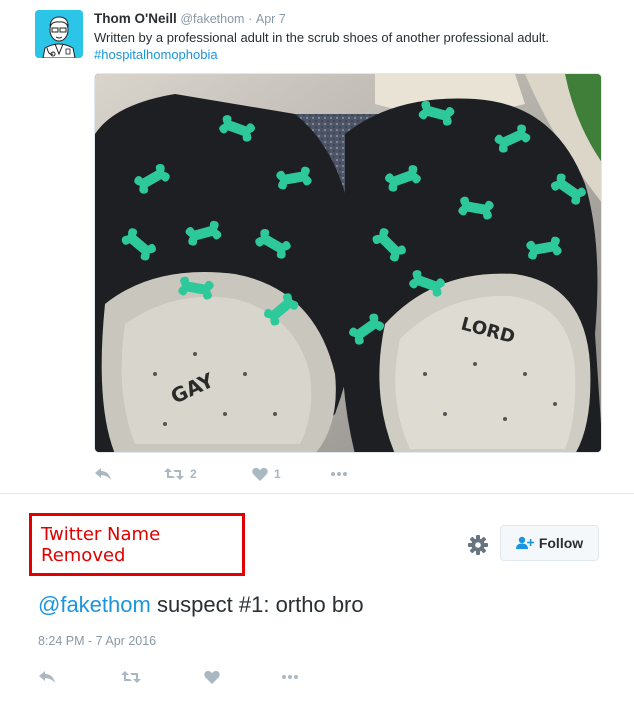  I want to click on gear-icon, so click(478, 545).